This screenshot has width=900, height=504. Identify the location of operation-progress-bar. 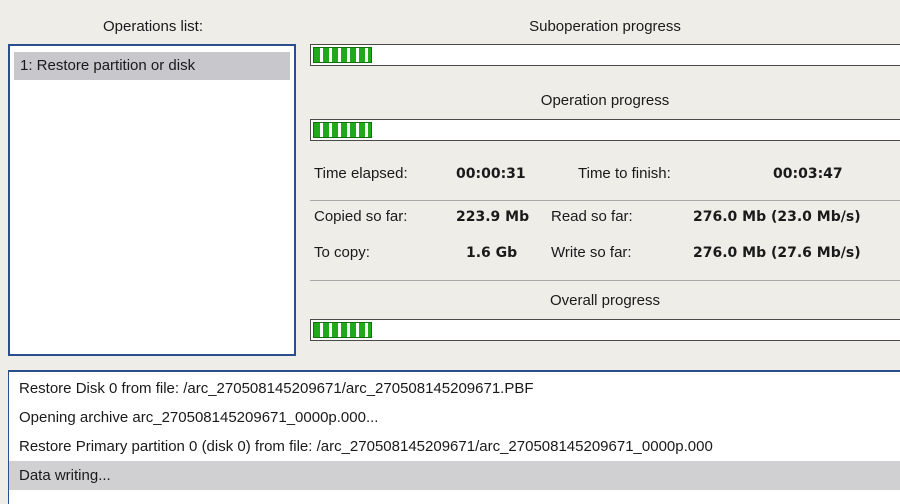
(605, 130).